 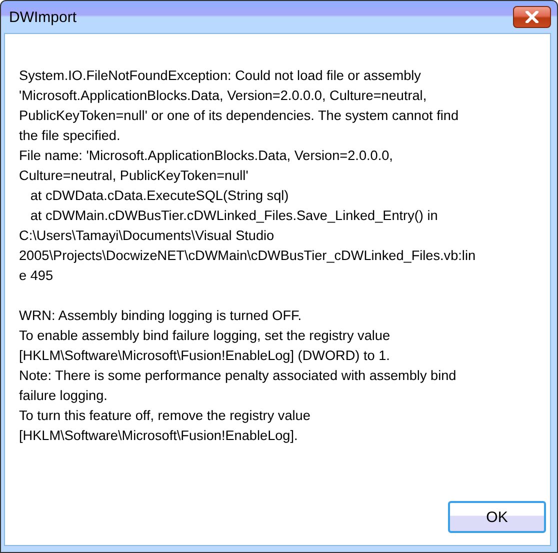 What do you see at coordinates (161, 316) in the screenshot?
I see `message-line: WRN: Assembly binding logging is turned OFF.` at bounding box center [161, 316].